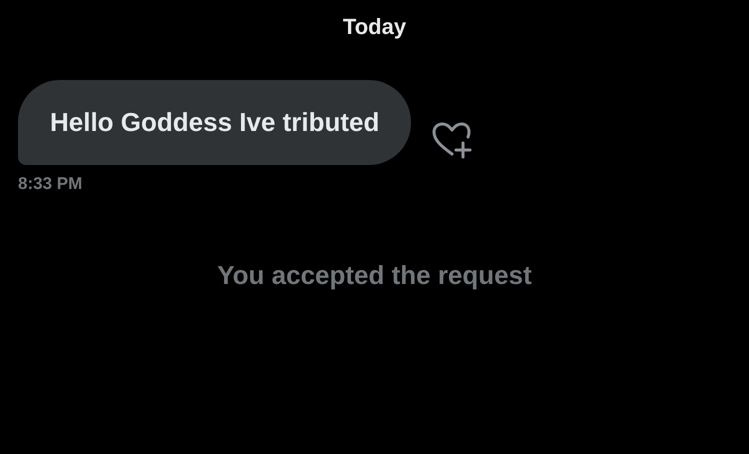  What do you see at coordinates (50, 184) in the screenshot?
I see `message-time: 8:33 PM` at bounding box center [50, 184].